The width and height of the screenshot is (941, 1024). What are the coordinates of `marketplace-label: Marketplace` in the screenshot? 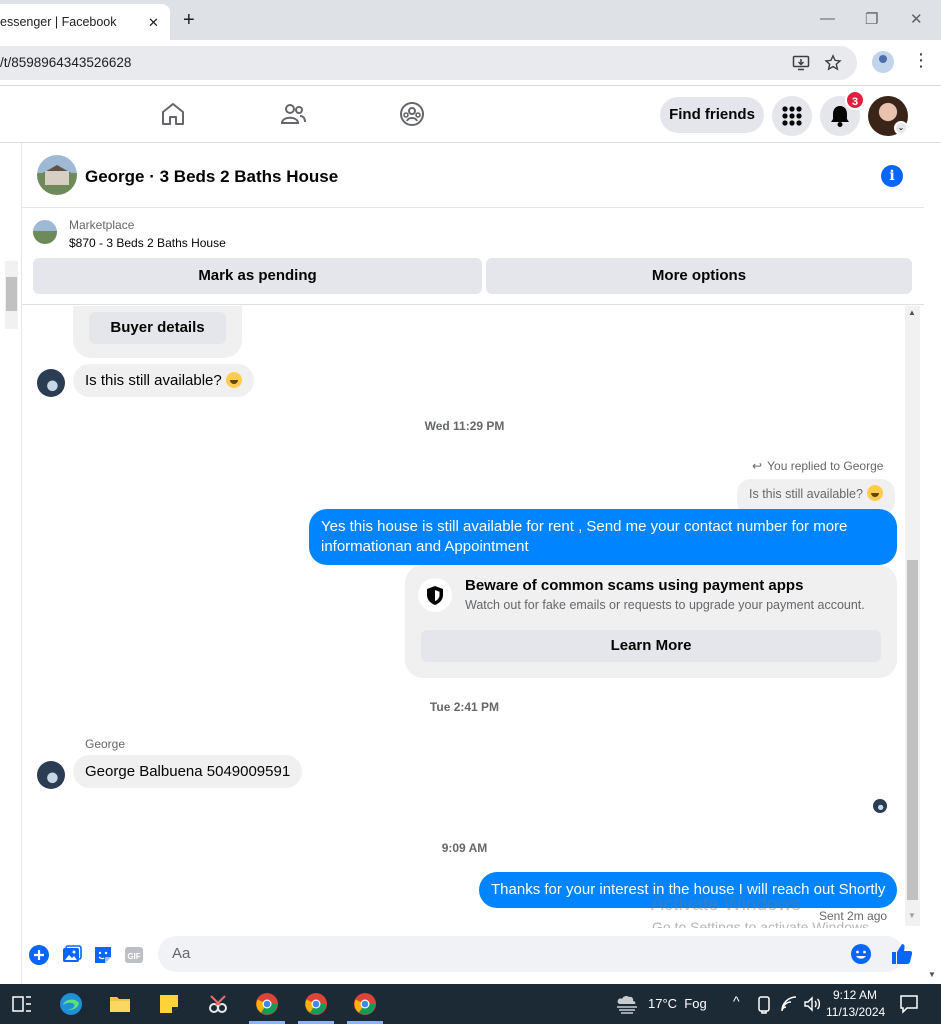 It's located at (102, 225).